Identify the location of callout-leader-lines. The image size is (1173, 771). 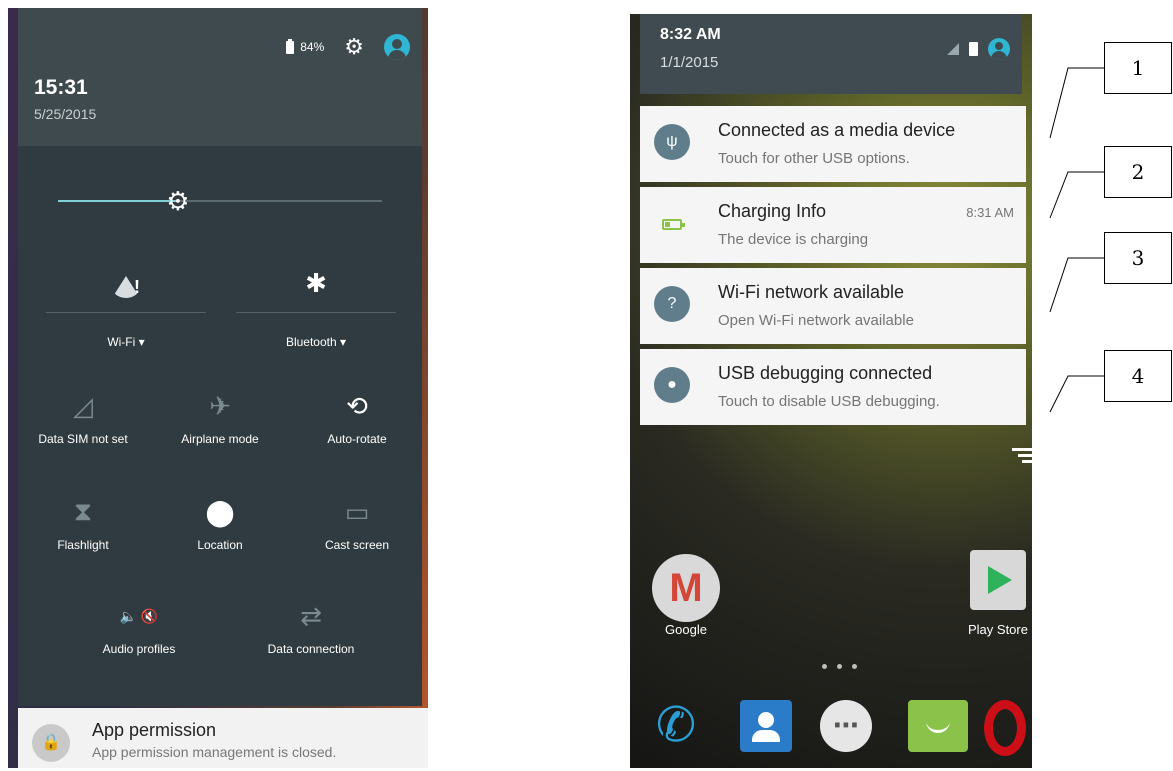
(1076, 240).